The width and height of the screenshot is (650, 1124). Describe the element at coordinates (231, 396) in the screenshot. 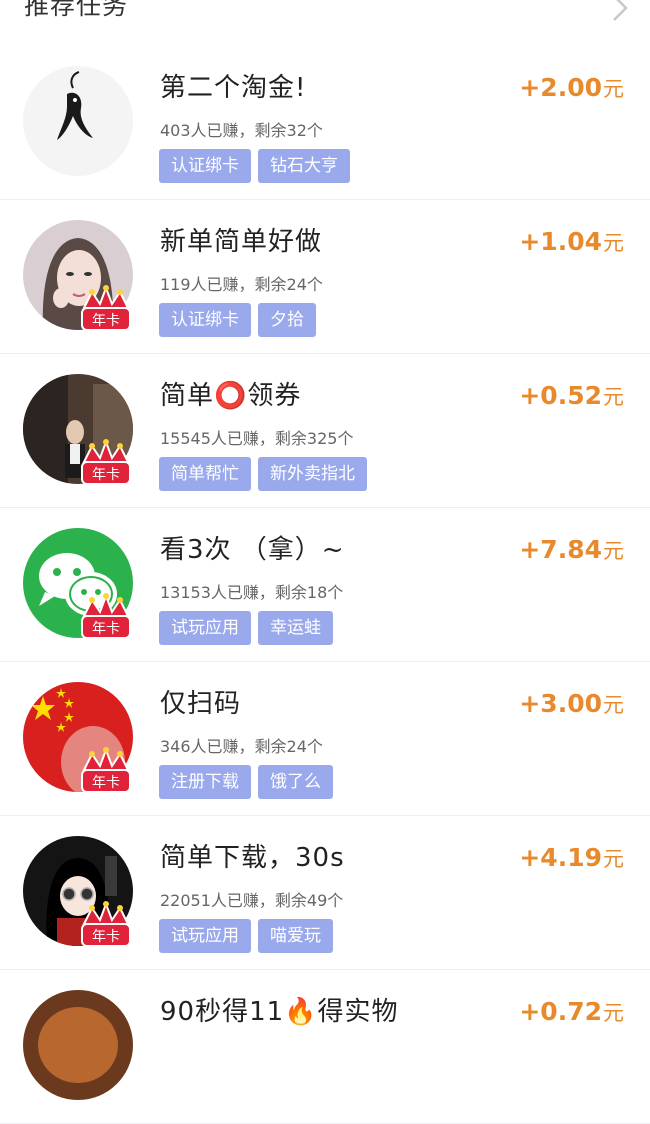

I see `task-title: 简单⭕领券` at that location.